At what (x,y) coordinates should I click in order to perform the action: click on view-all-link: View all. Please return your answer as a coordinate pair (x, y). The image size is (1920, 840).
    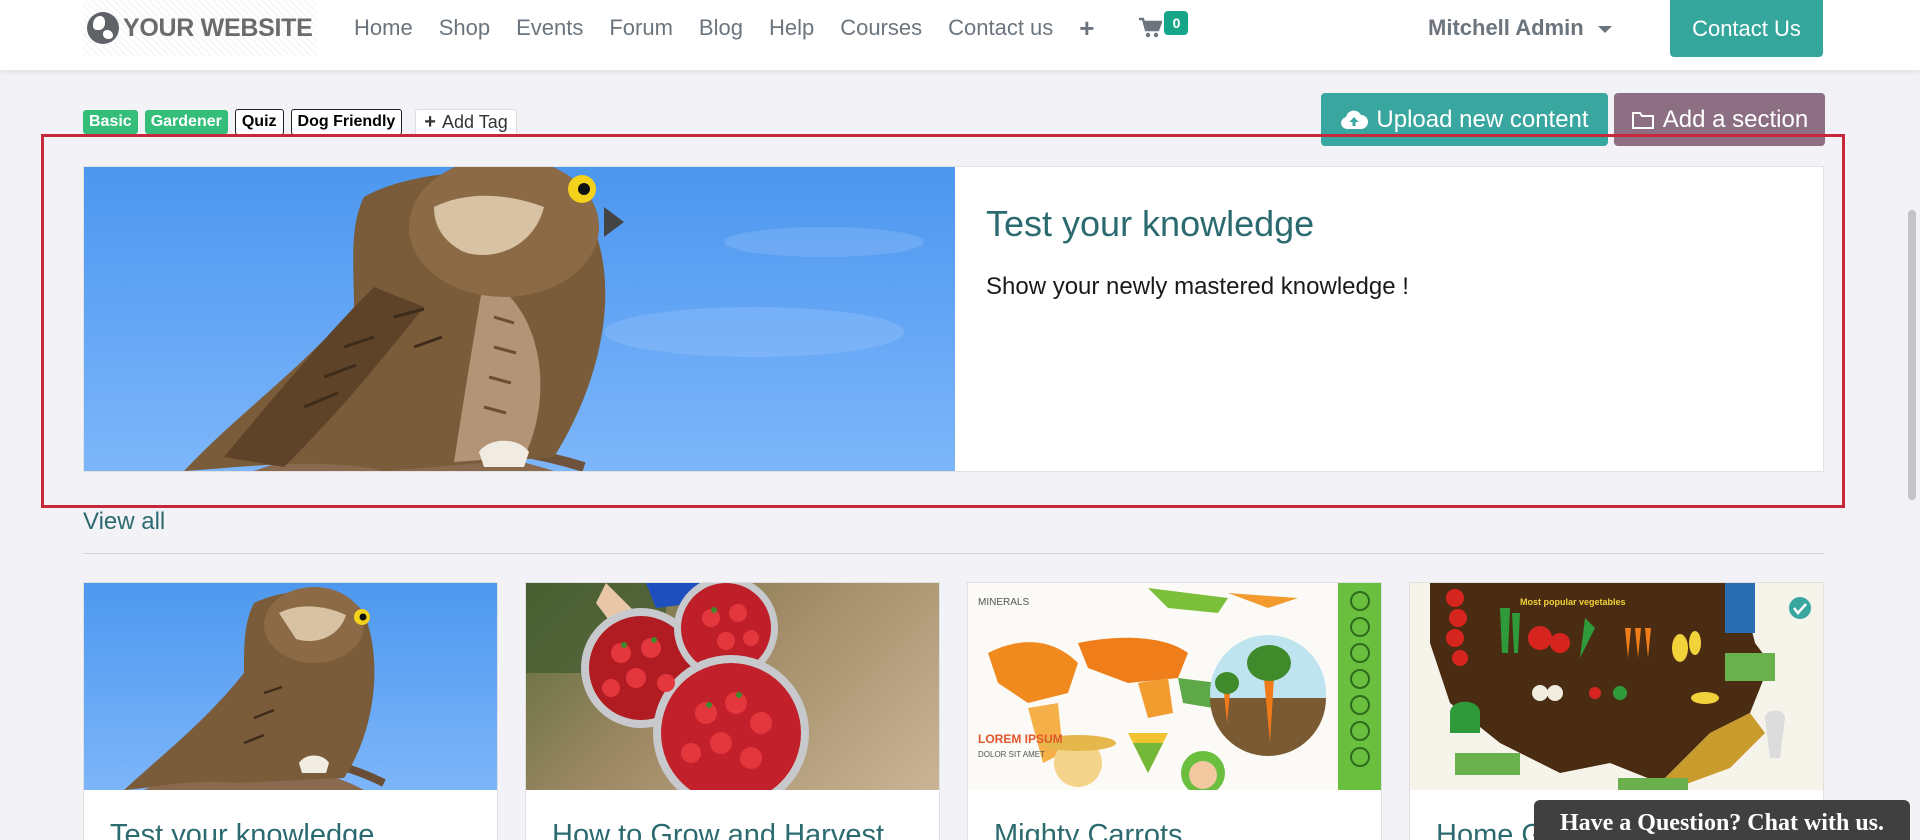
    Looking at the image, I should click on (124, 522).